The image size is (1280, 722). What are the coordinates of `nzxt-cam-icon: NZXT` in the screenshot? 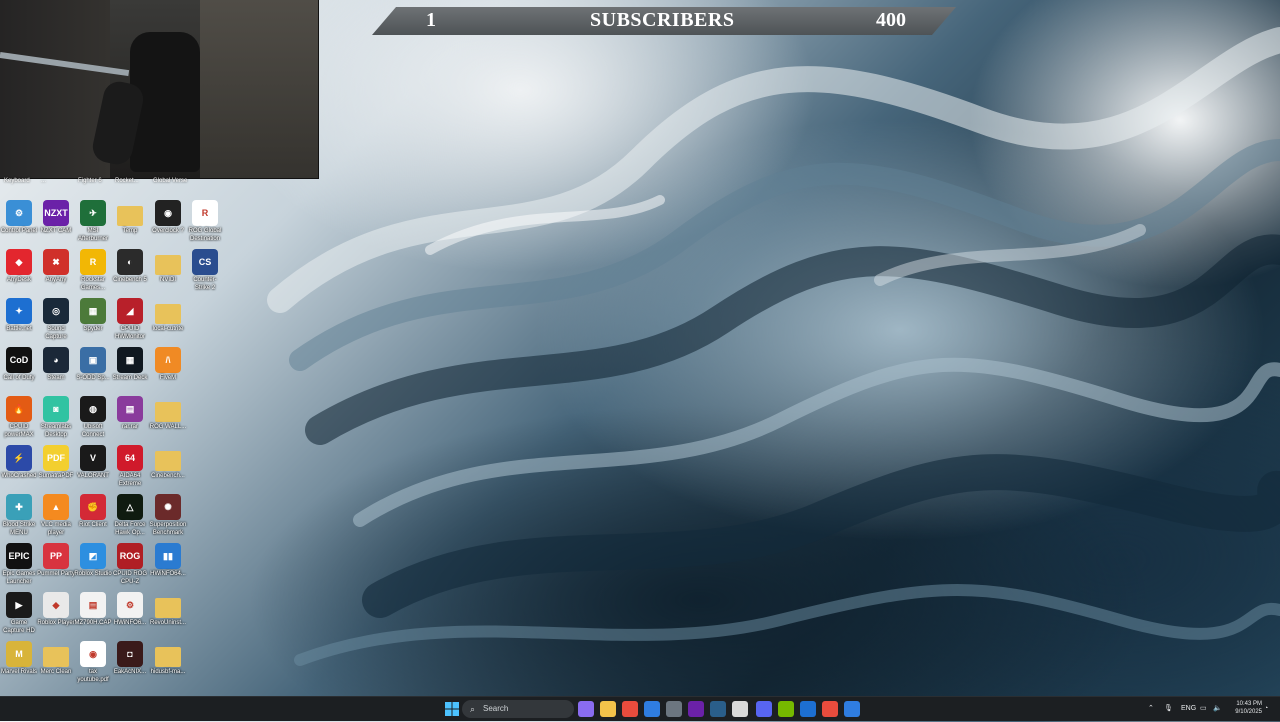 It's located at (56, 213).